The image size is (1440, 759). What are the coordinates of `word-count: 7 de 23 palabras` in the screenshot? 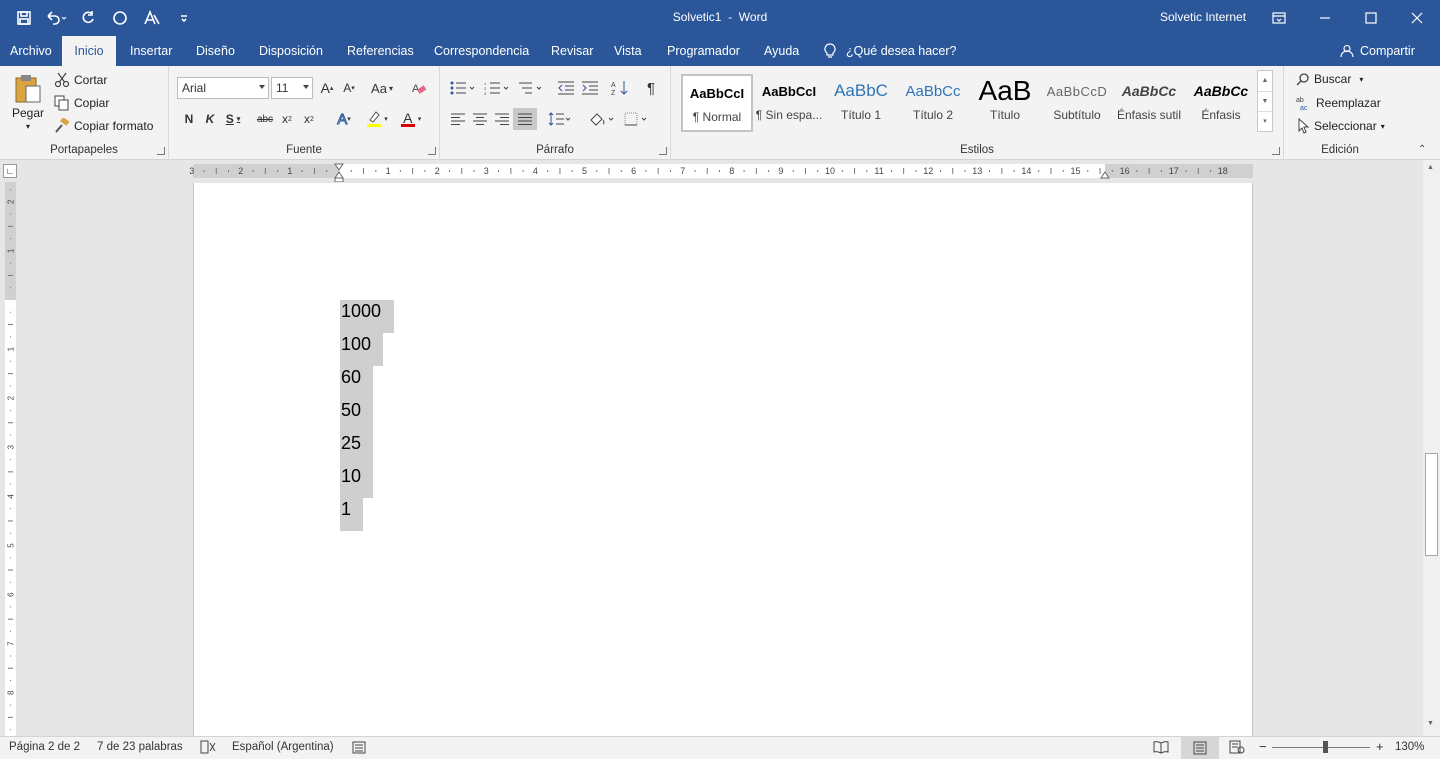 It's located at (140, 747).